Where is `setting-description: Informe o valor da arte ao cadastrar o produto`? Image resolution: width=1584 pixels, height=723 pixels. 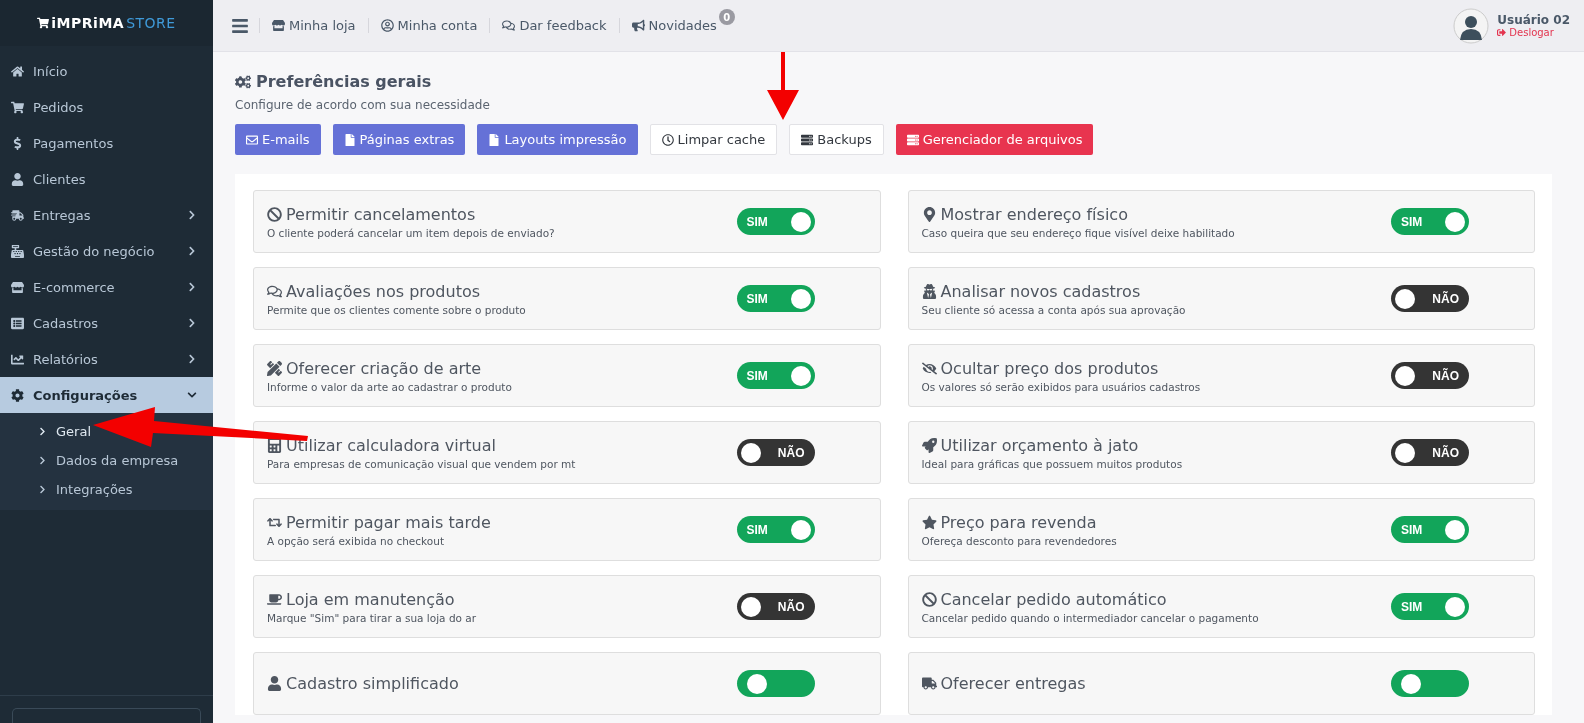 setting-description: Informe o valor da arte ao cadastrar o produto is located at coordinates (390, 386).